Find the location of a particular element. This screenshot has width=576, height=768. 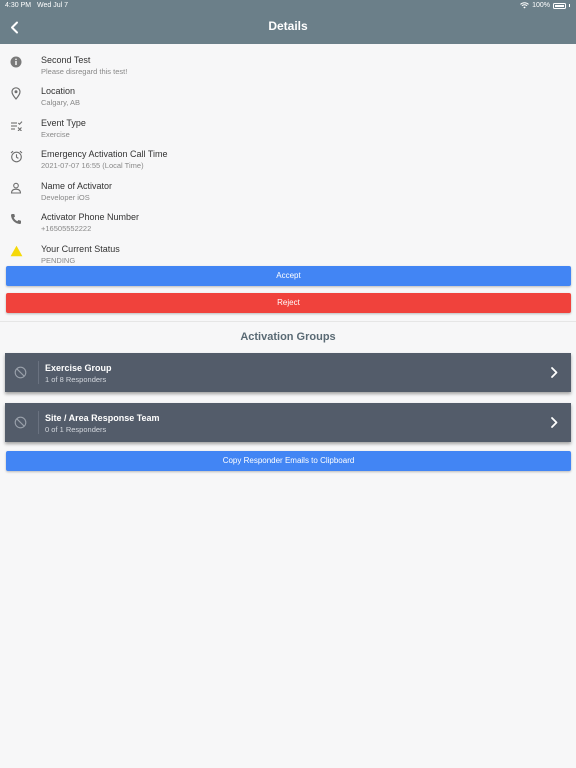

detail-row-title: Second Test Please disregard this test! is located at coordinates (288, 63).